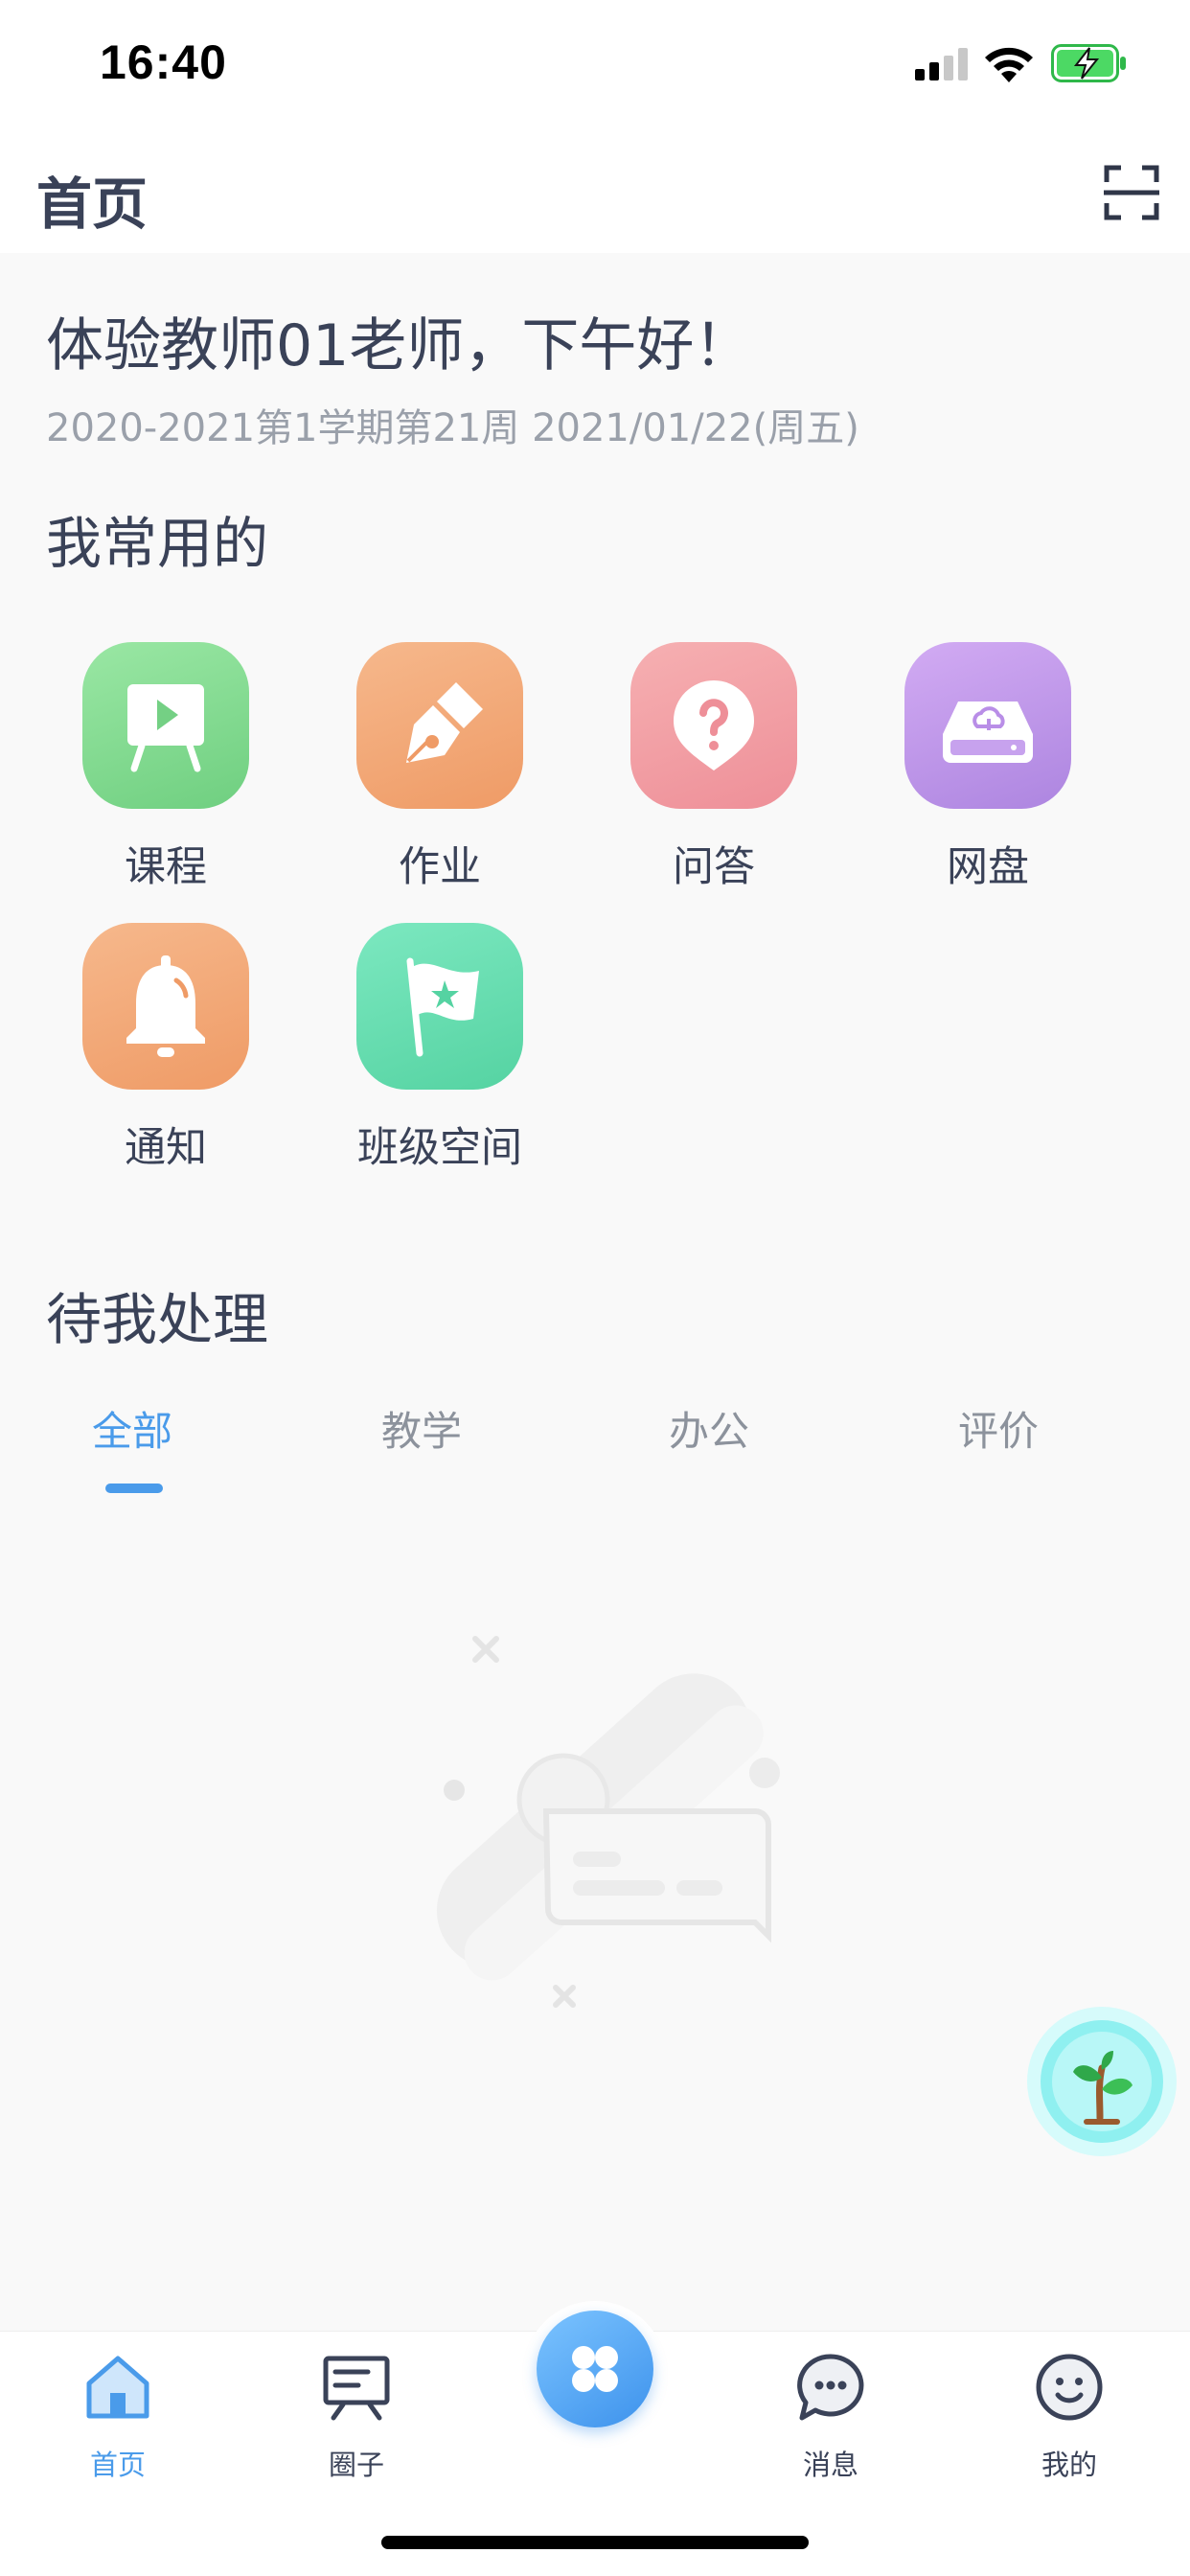  Describe the element at coordinates (709, 1428) in the screenshot. I see `tab-office: 办公` at that location.